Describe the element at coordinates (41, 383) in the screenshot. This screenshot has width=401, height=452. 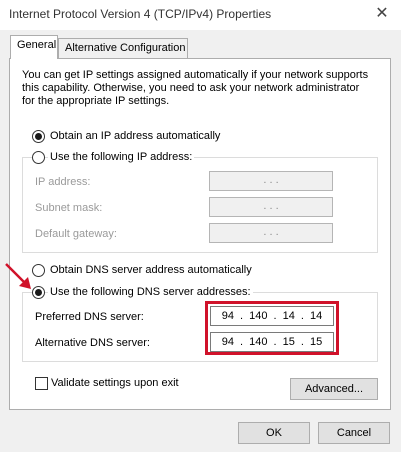
I see `validate-settings-checkbox` at that location.